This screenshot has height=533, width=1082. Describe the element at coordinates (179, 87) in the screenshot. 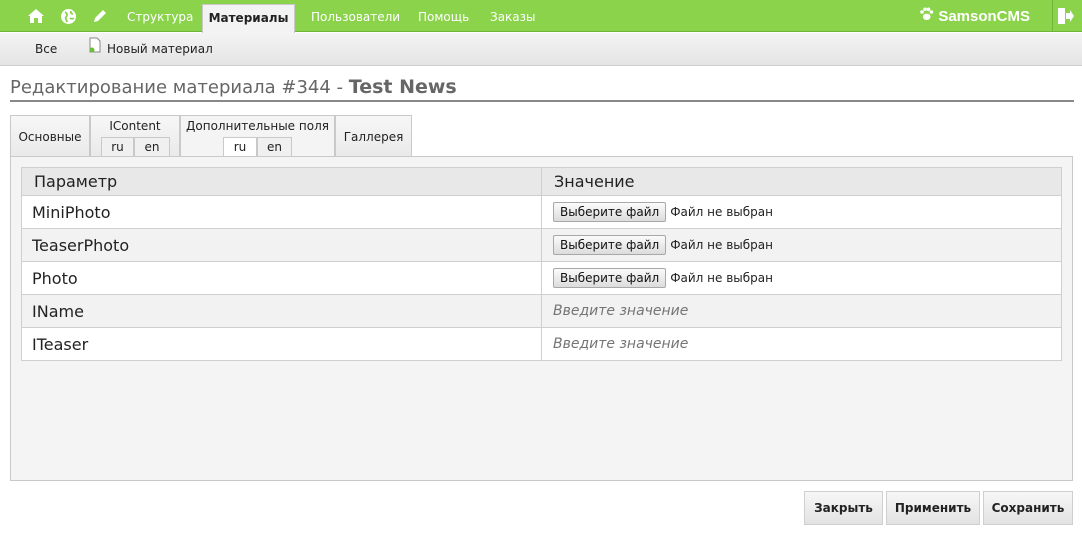

I see `page-title-prefix: Редактирование материала #344 -` at that location.